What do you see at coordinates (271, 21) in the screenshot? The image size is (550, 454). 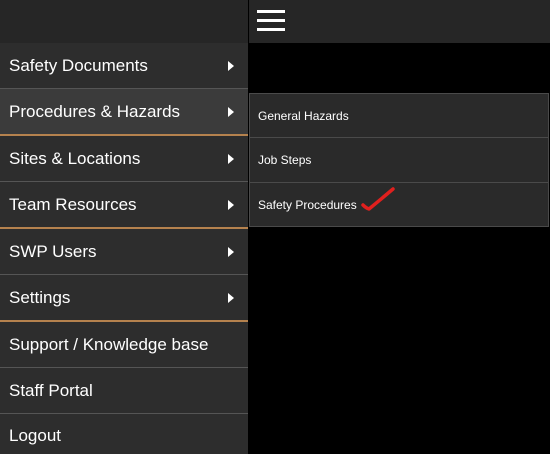 I see `hamburger-menu-icon` at bounding box center [271, 21].